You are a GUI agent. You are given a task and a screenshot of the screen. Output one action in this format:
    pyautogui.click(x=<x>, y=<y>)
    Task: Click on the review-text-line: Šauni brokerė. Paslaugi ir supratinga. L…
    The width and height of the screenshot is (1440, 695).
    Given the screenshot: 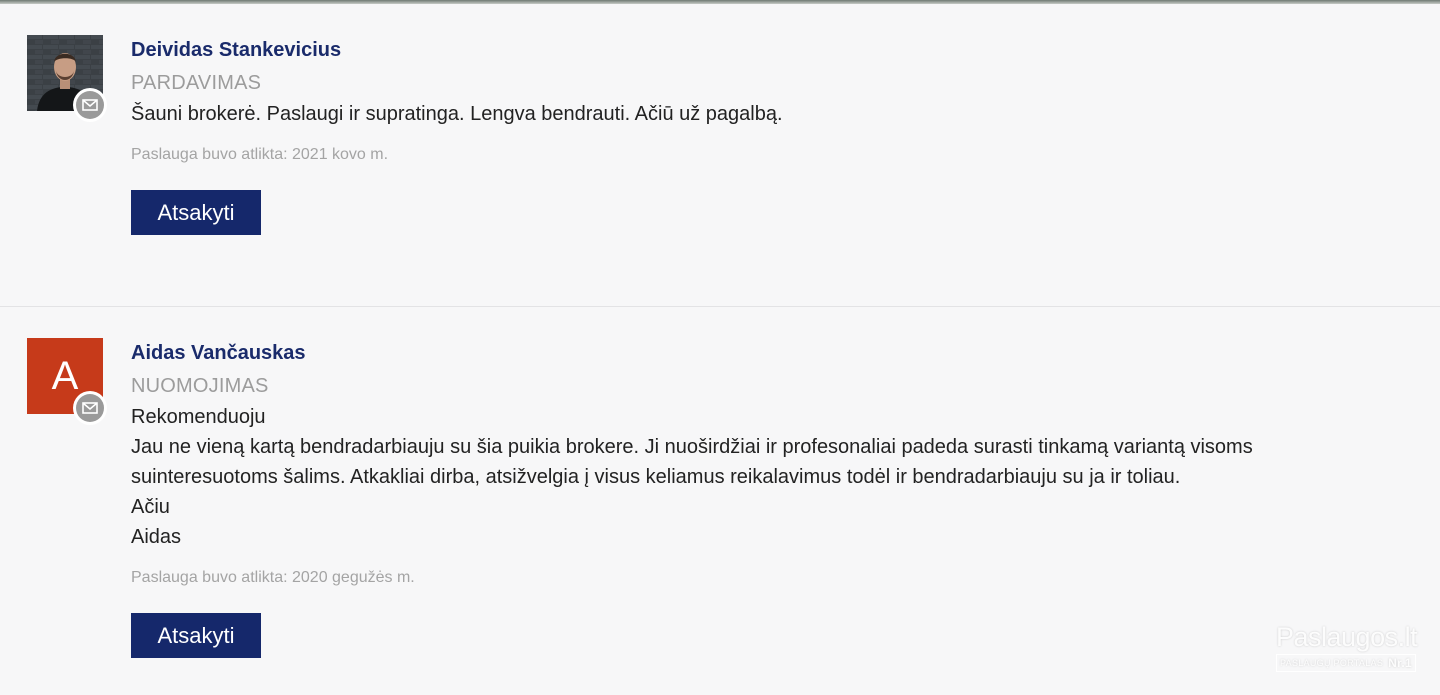 What is the action you would take?
    pyautogui.click(x=457, y=114)
    